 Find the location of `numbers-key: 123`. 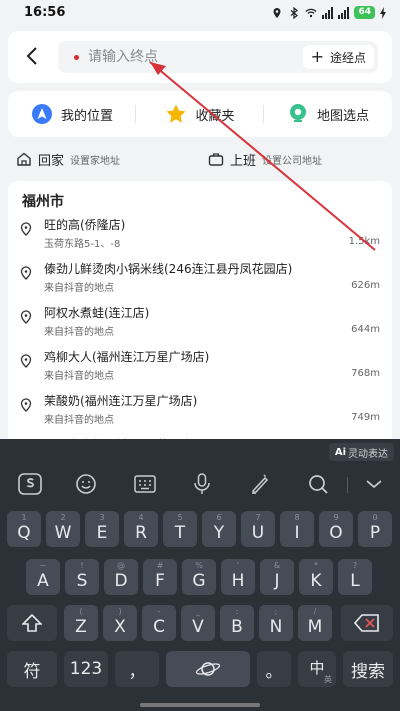

numbers-key: 123 is located at coordinates (86, 669).